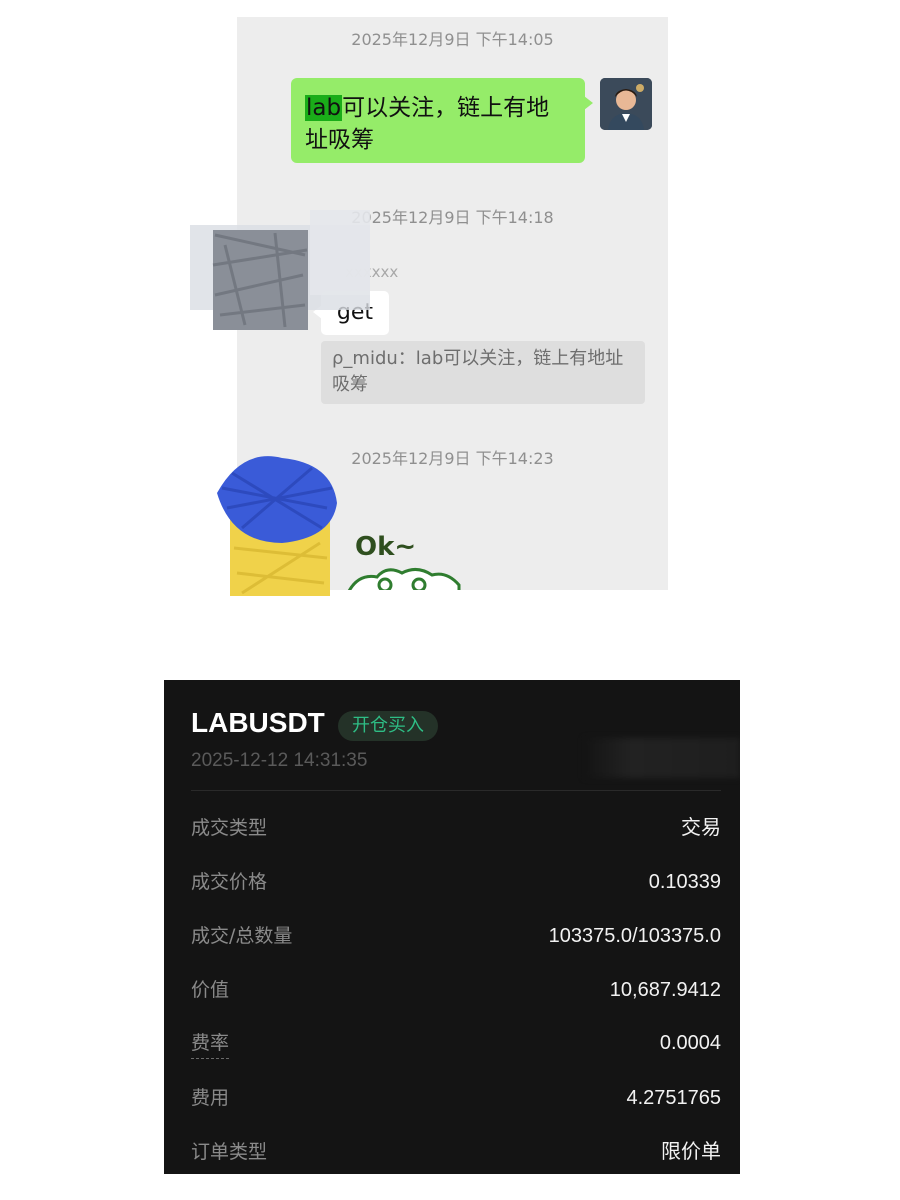 This screenshot has width=900, height=1200. I want to click on row-value: 0.10339, so click(684, 882).